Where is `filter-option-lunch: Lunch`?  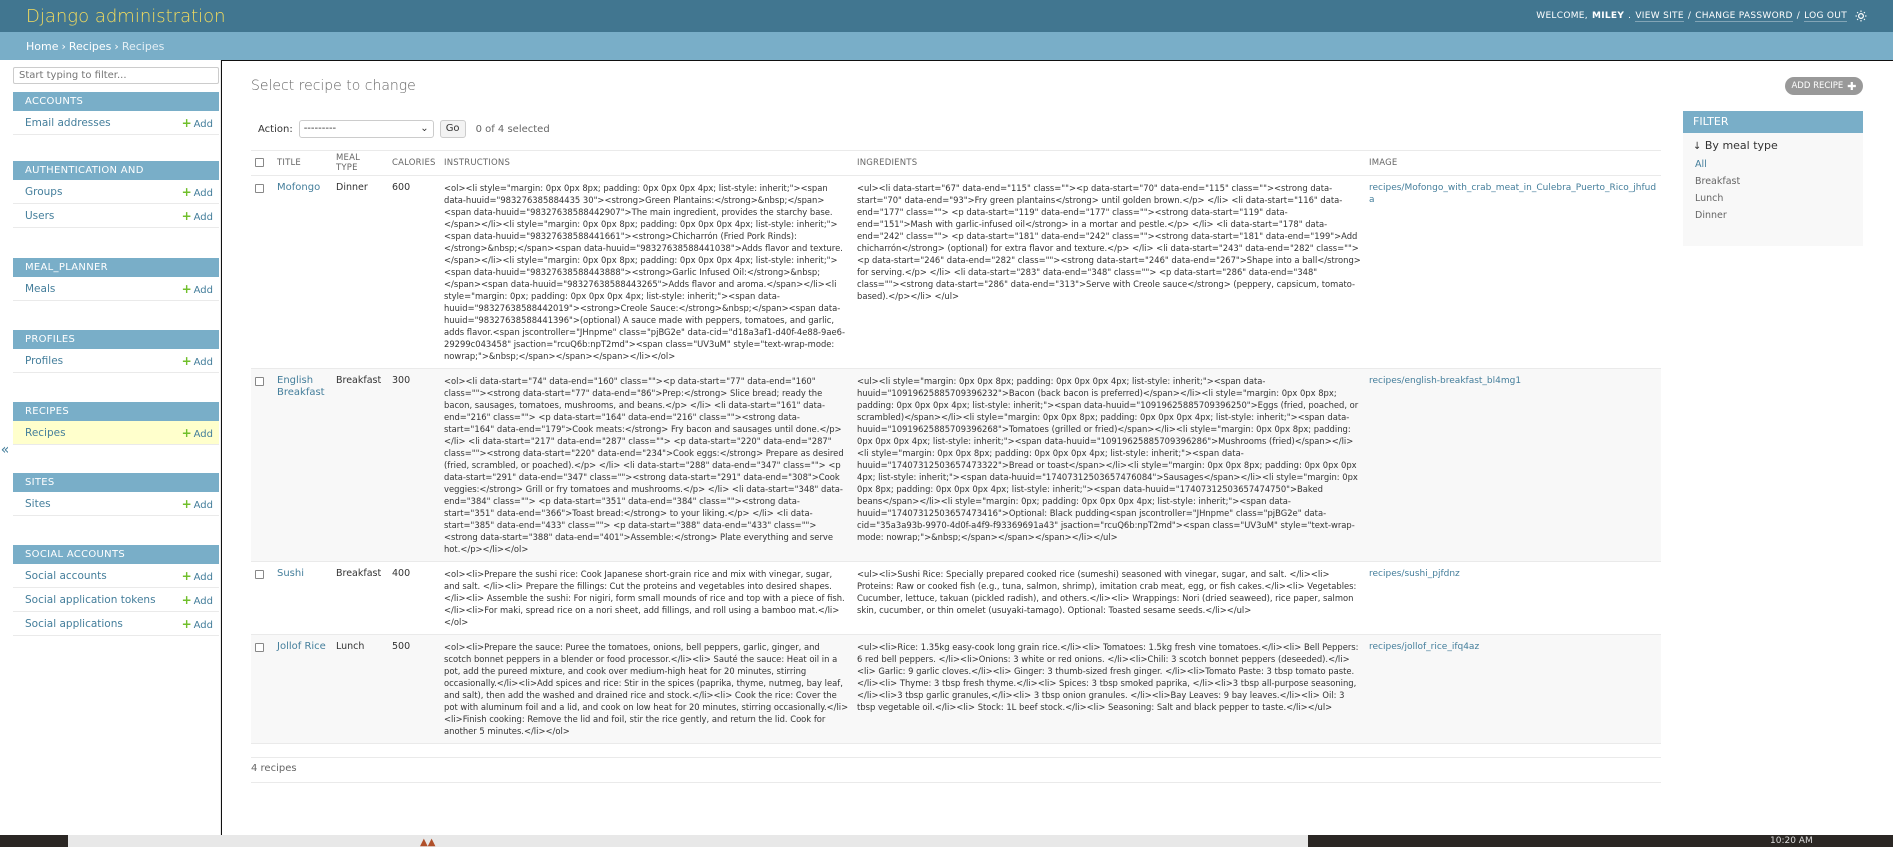
filter-option-lunch: Lunch is located at coordinates (1773, 198).